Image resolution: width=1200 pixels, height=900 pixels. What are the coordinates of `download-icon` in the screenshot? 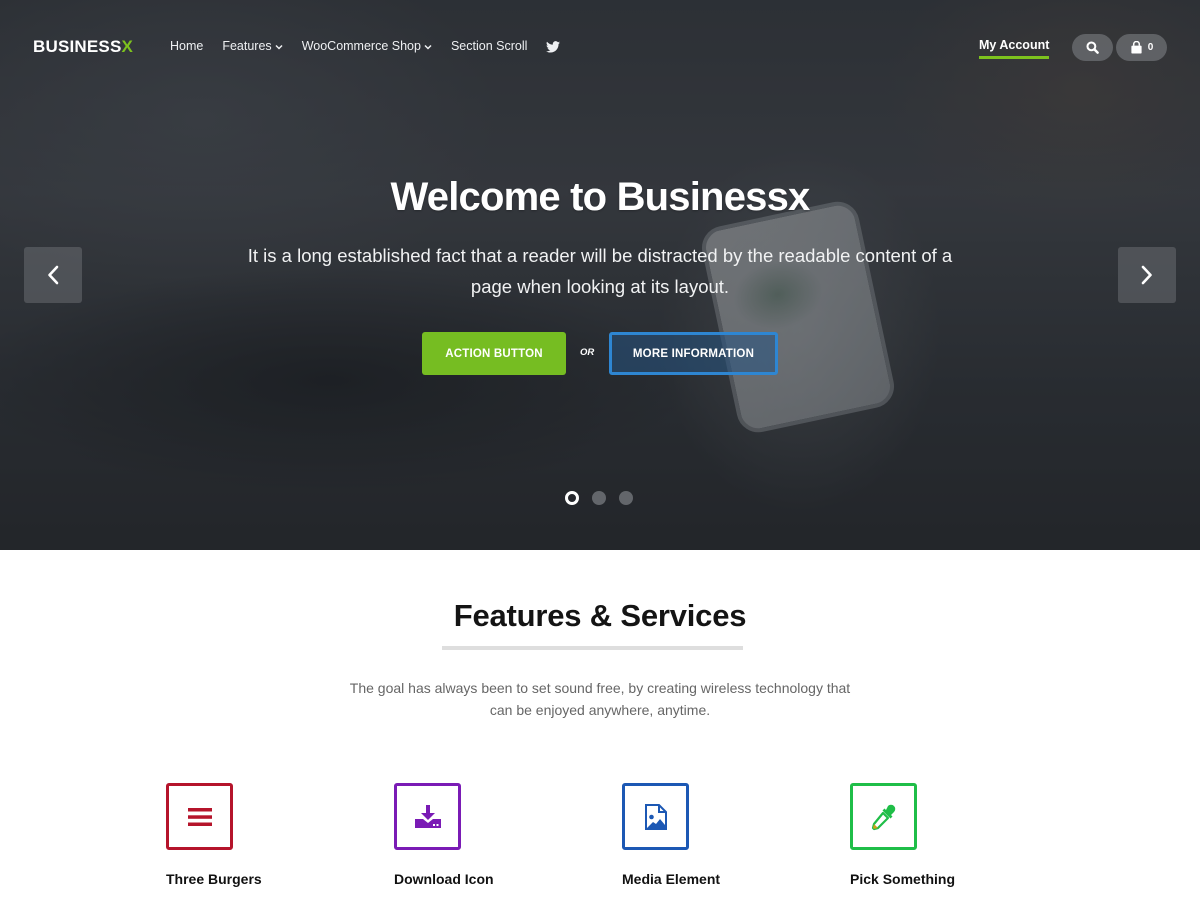 It's located at (427, 816).